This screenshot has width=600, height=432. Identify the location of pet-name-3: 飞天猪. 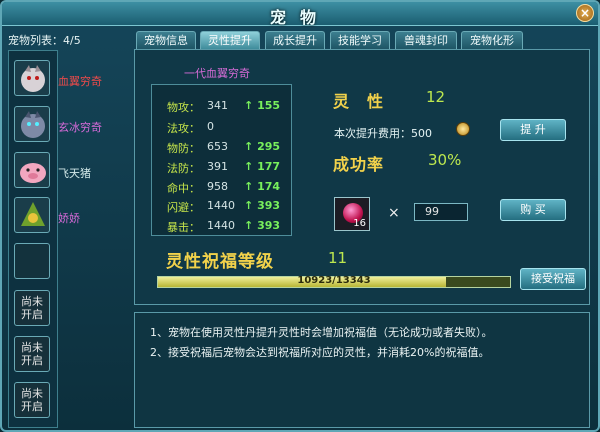
(74, 173).